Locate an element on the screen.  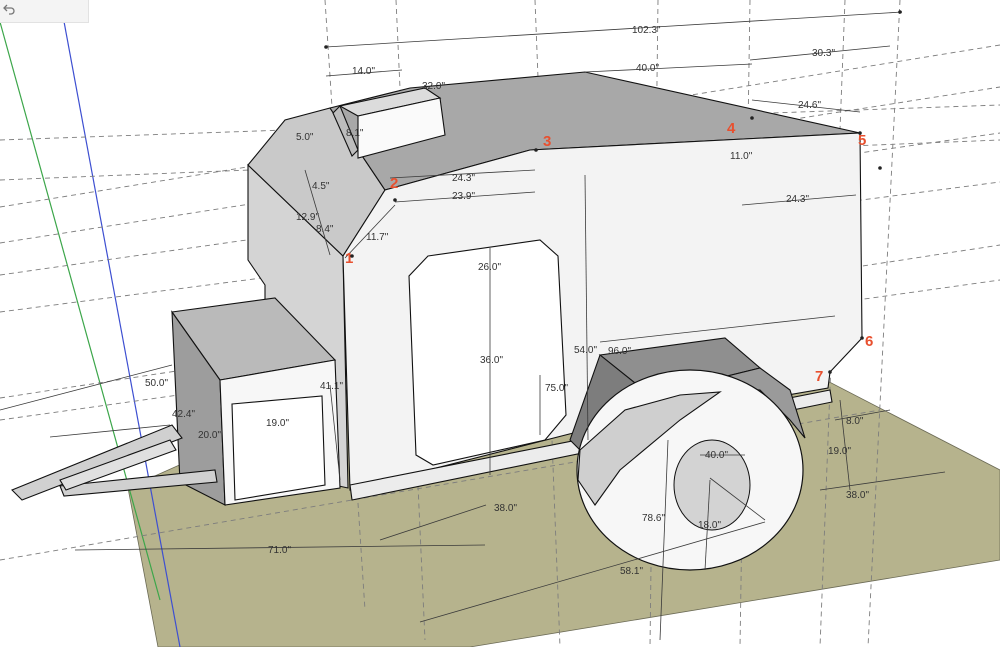
dim-label: 24.6" is located at coordinates (809, 105).